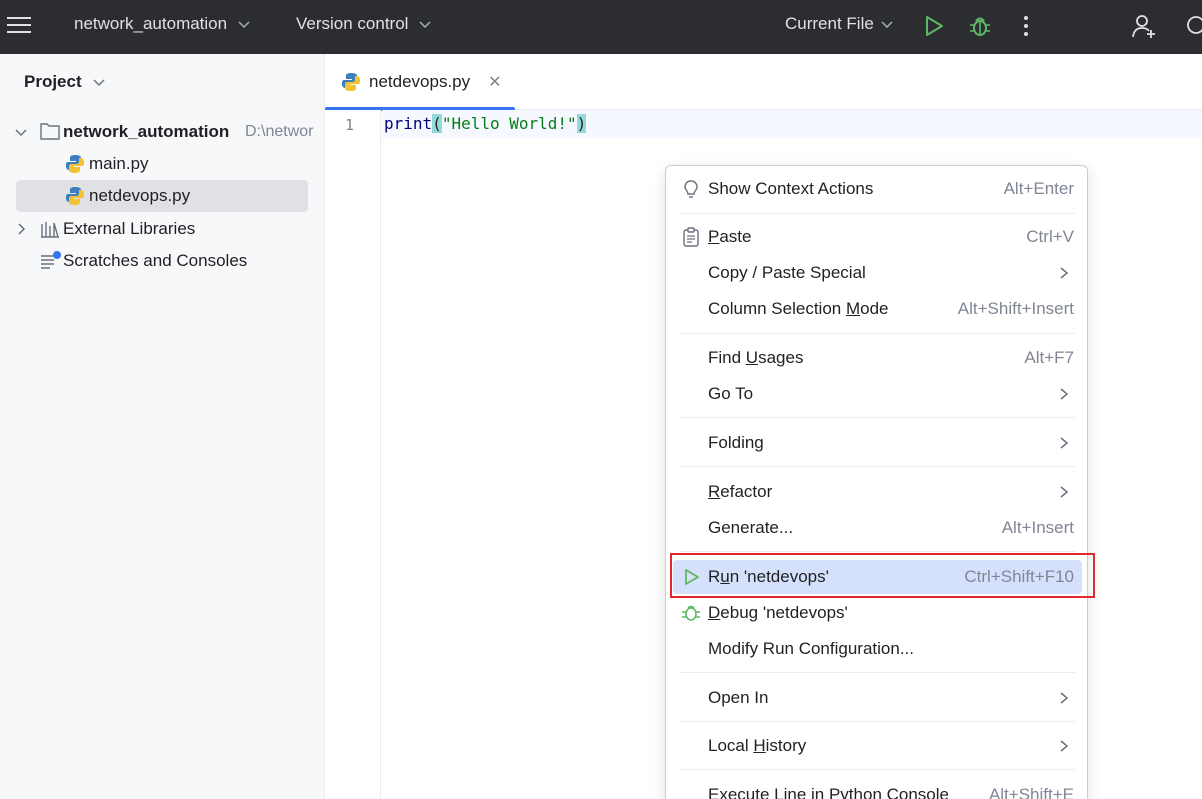 Image resolution: width=1202 pixels, height=799 pixels. What do you see at coordinates (877, 698) in the screenshot?
I see `menu-item-open-in: Open In` at bounding box center [877, 698].